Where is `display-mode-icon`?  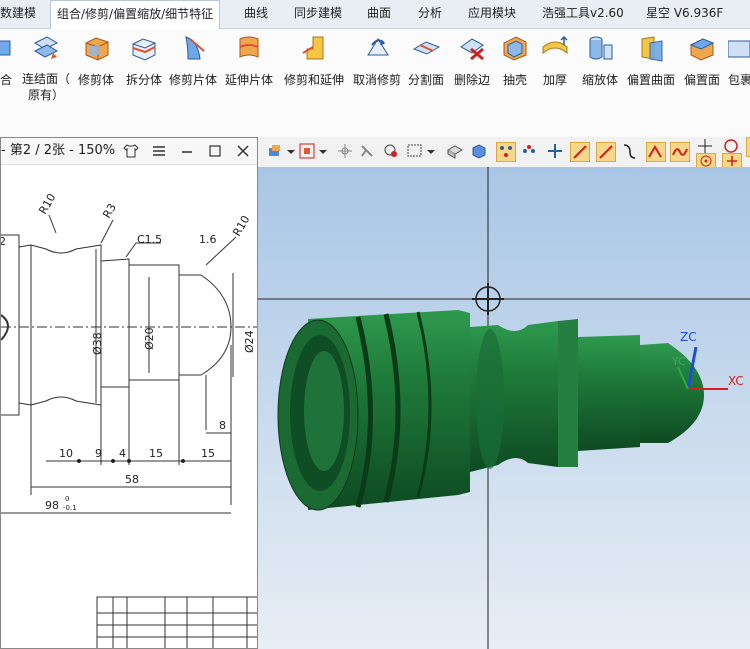 display-mode-icon is located at coordinates (275, 151).